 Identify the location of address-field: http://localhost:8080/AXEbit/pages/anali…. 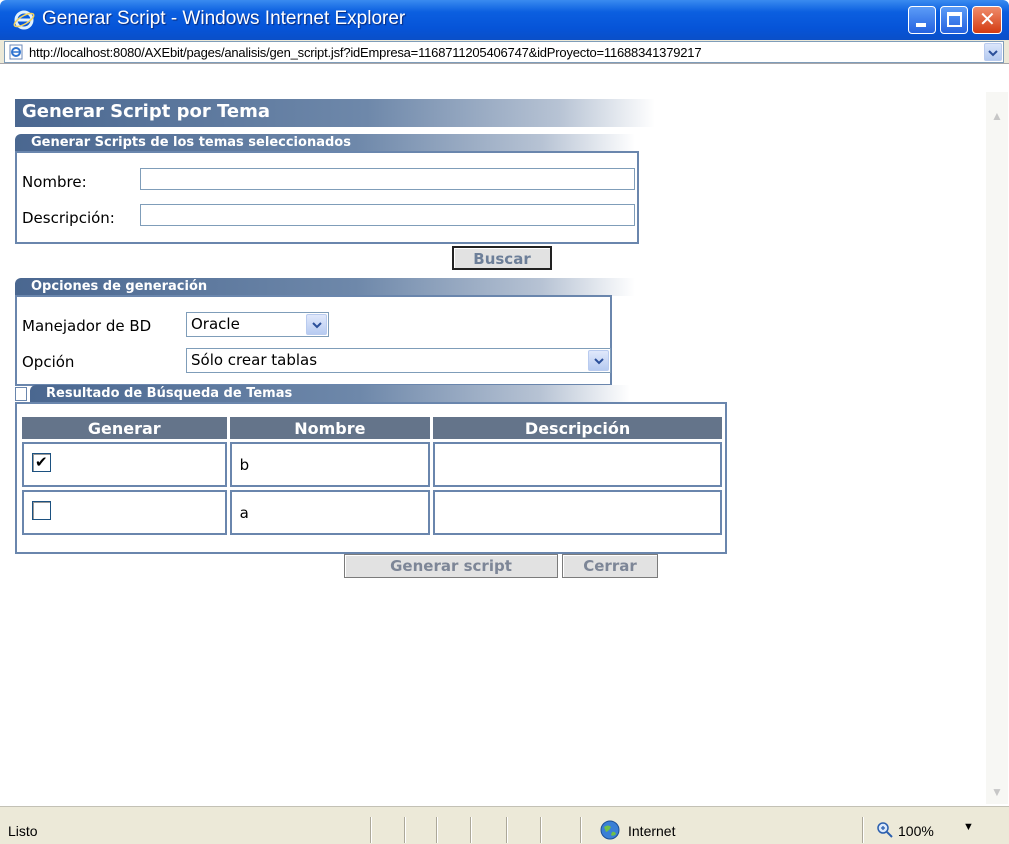
(504, 52).